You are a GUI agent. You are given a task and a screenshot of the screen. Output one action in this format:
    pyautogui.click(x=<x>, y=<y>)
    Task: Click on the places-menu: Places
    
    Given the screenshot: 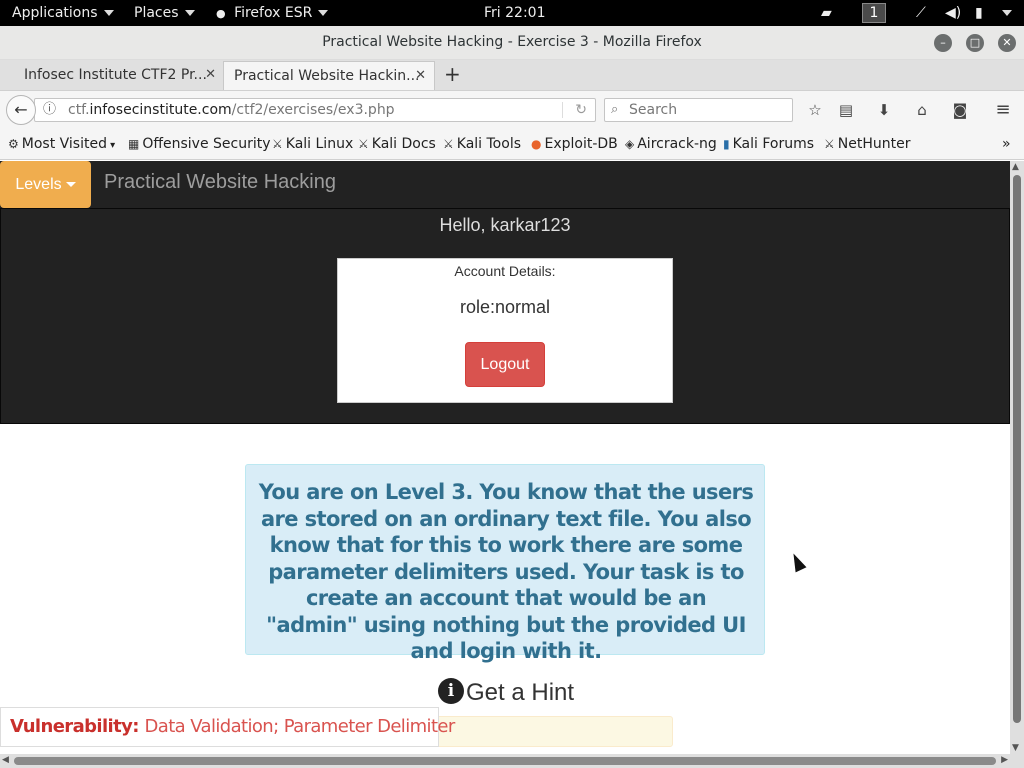 What is the action you would take?
    pyautogui.click(x=164, y=13)
    